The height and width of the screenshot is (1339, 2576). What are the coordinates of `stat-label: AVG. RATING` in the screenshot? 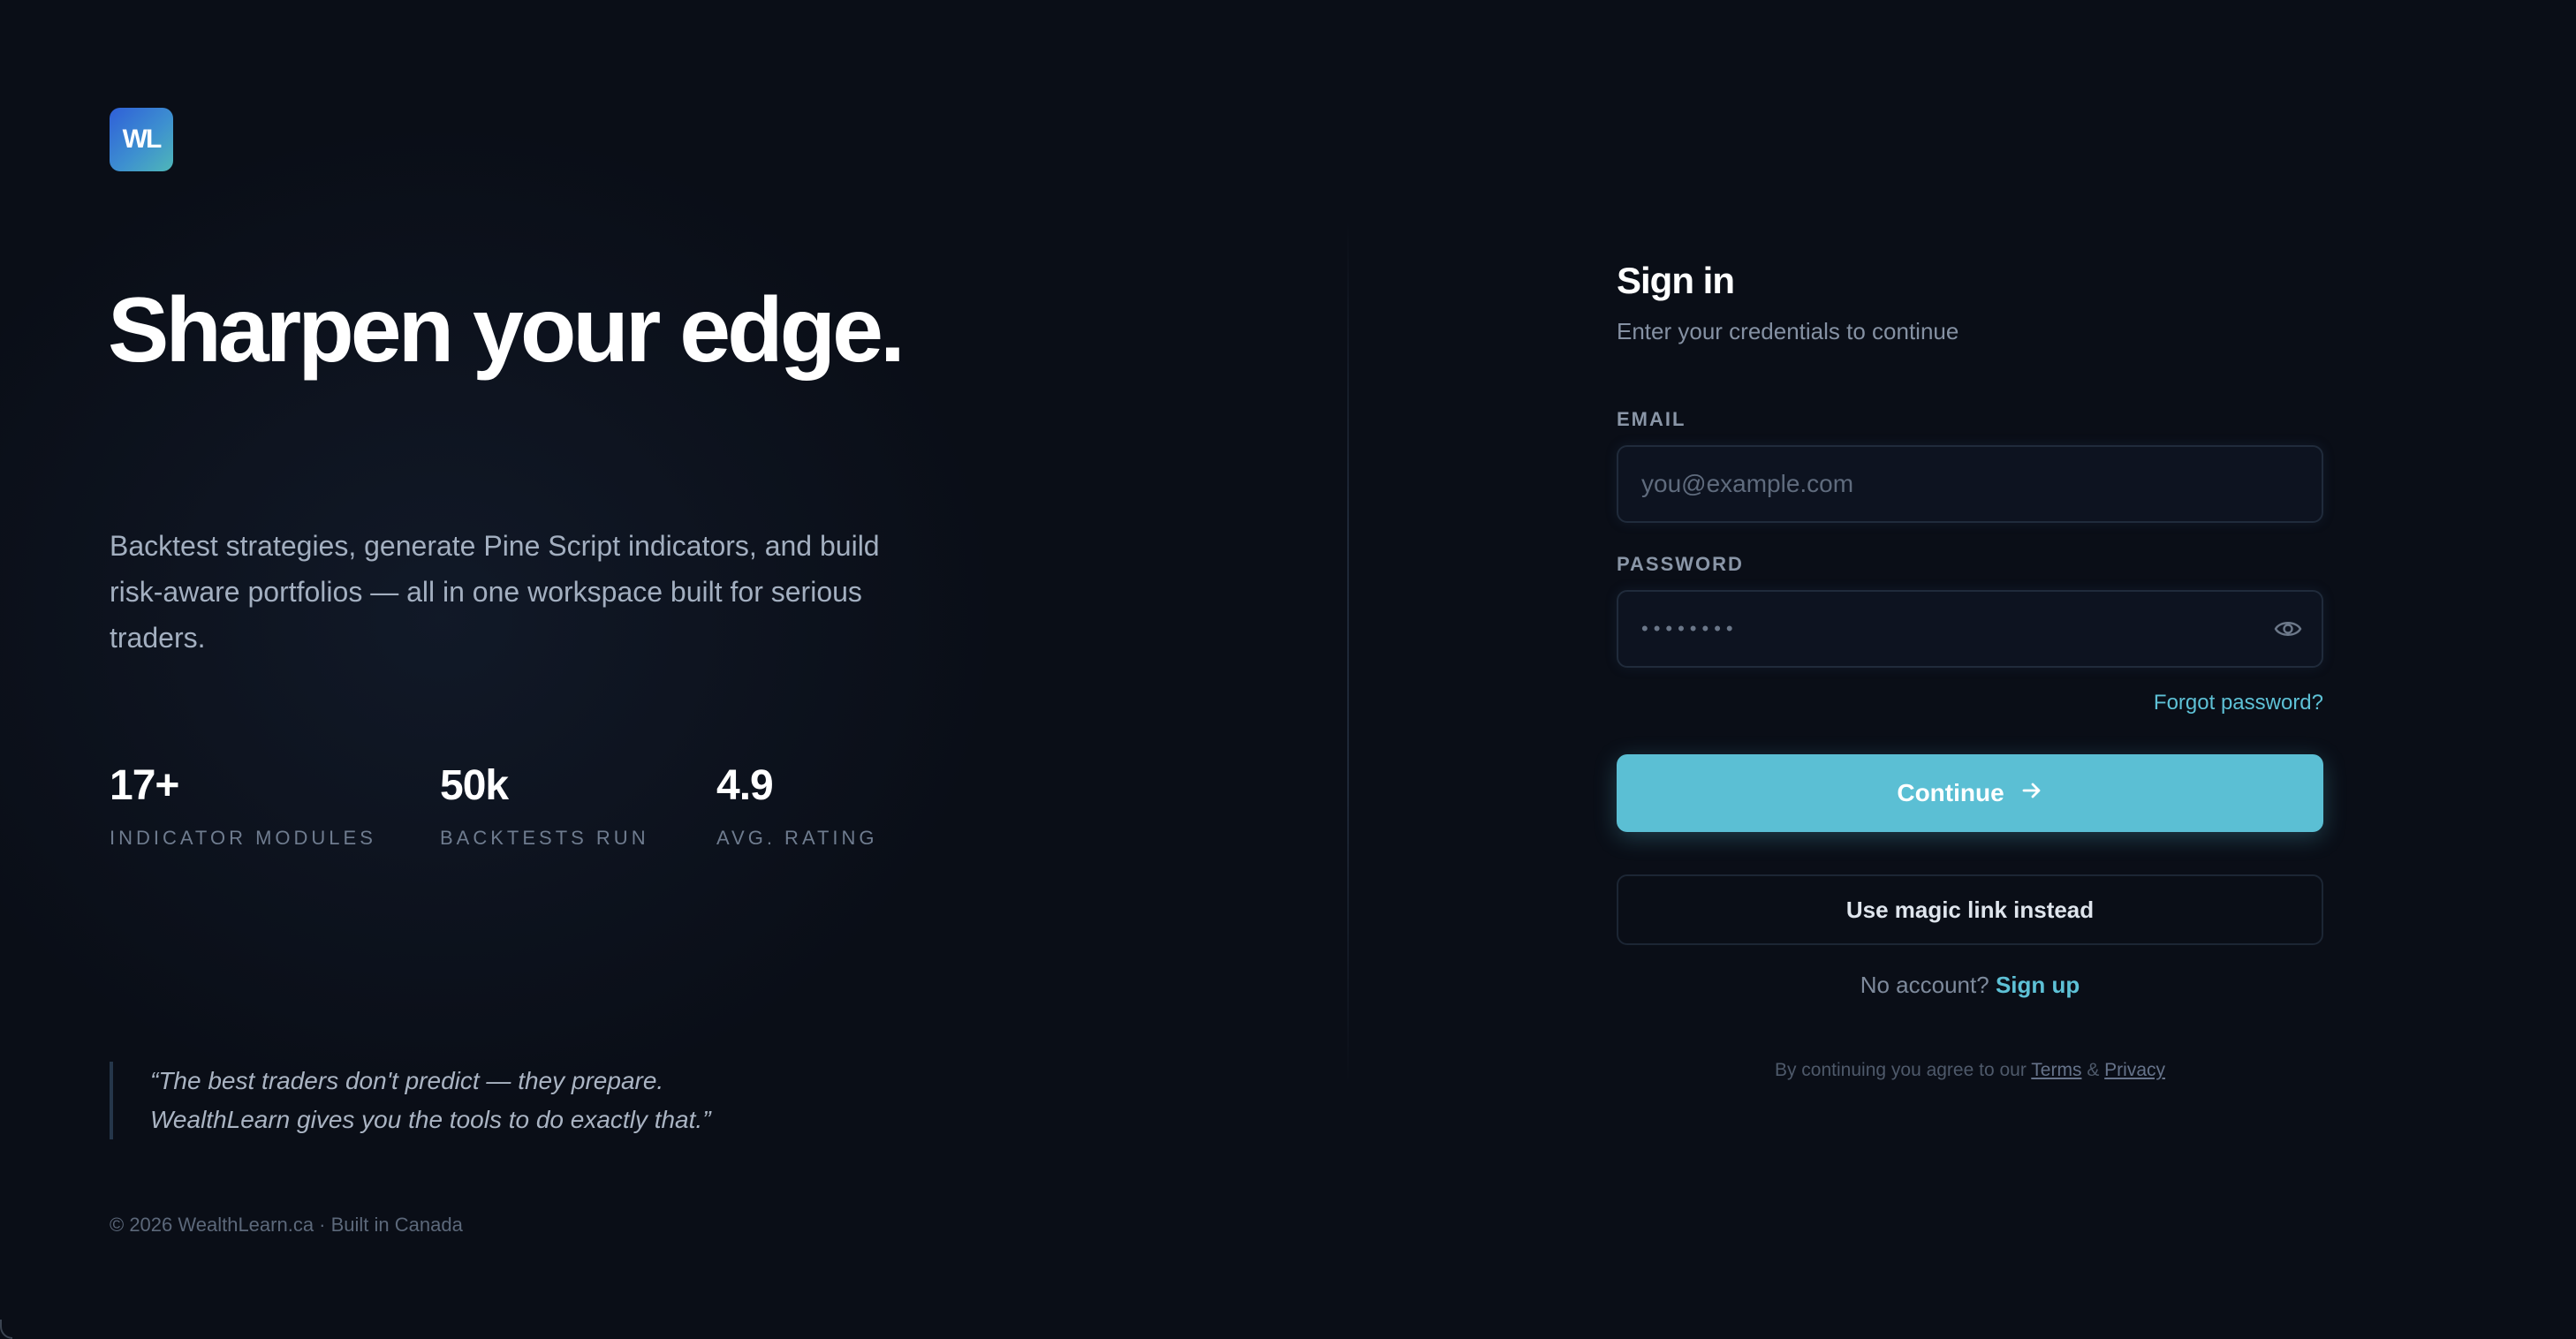 It's located at (797, 838).